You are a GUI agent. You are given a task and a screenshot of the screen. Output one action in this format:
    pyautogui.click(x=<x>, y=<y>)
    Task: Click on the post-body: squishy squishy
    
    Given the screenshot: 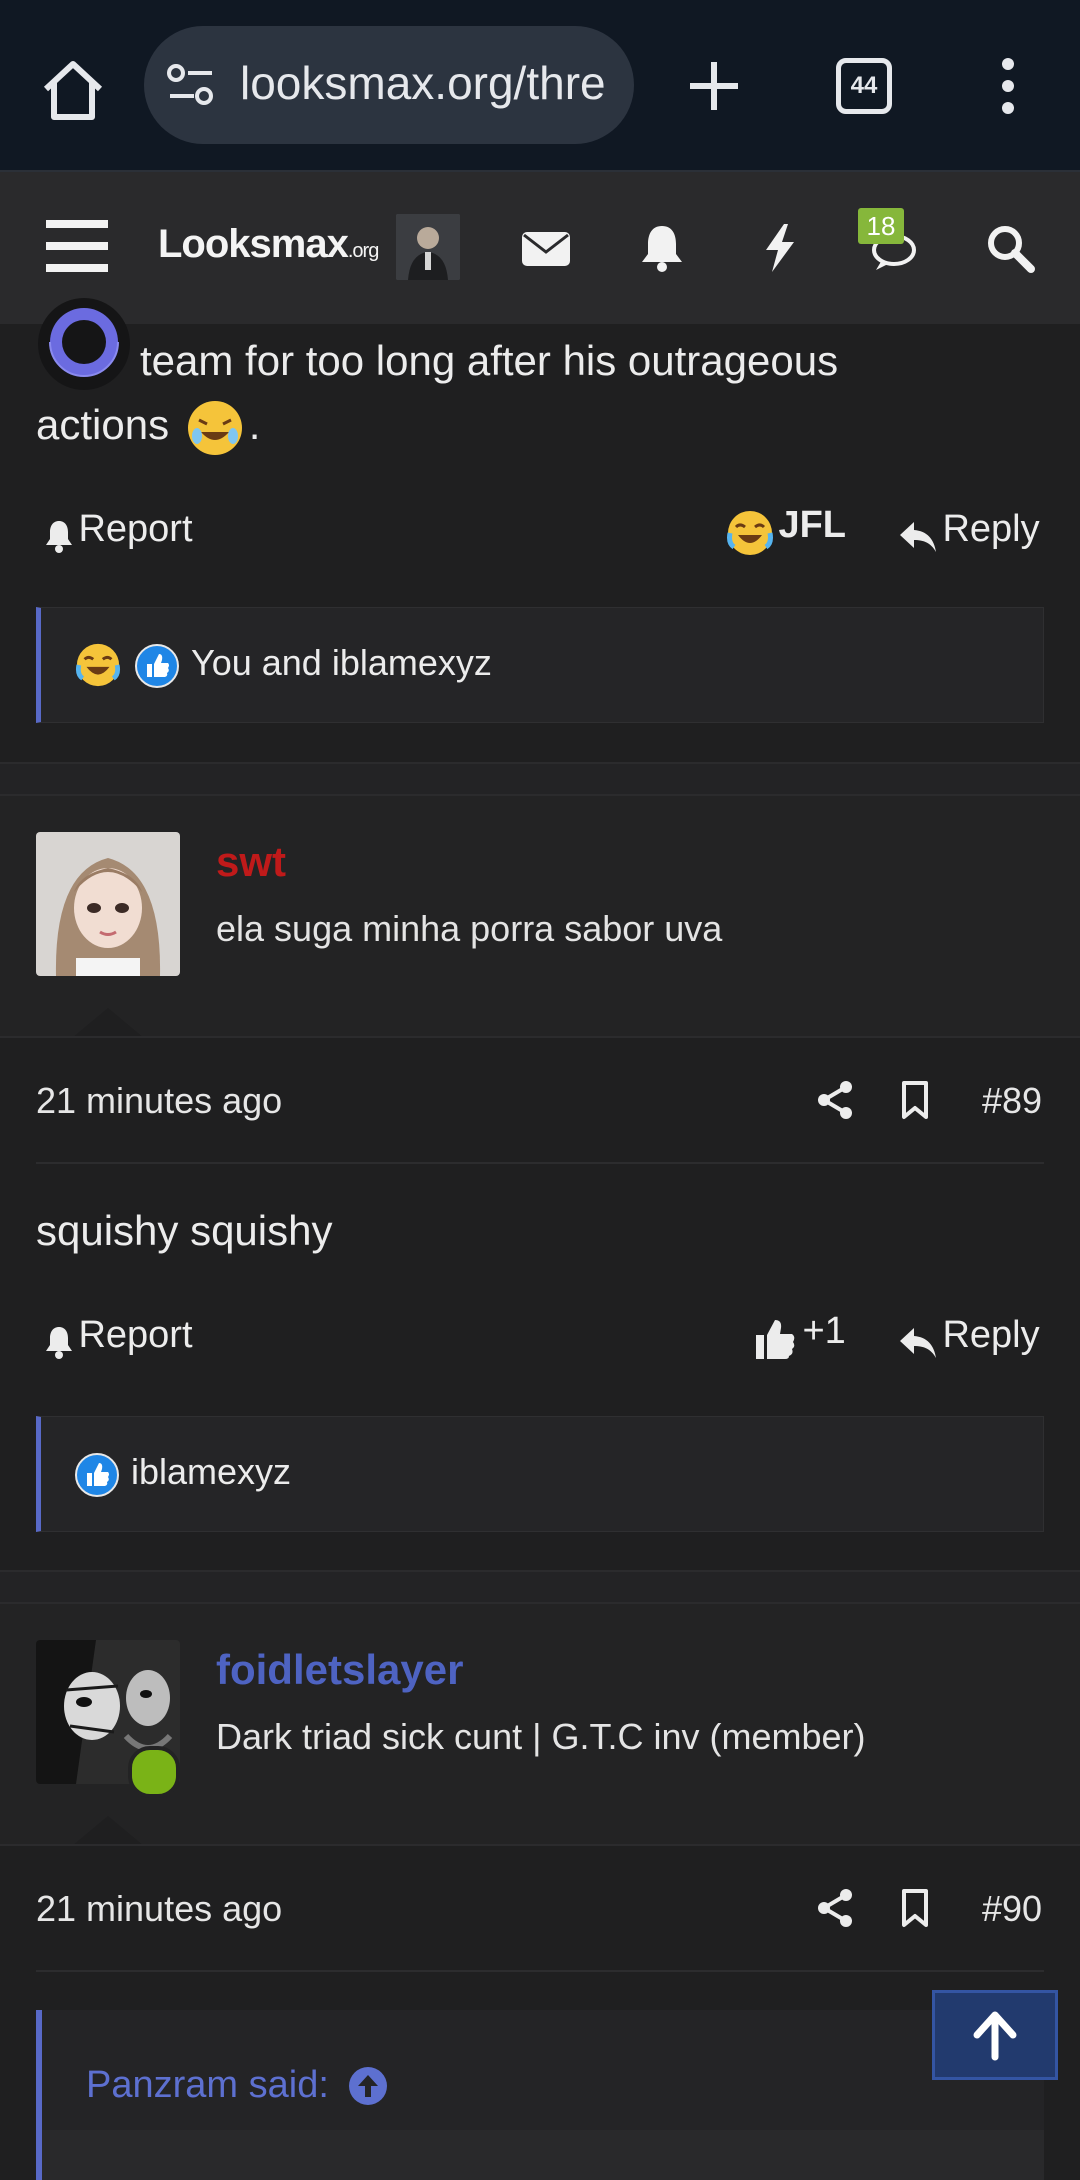 What is the action you would take?
    pyautogui.click(x=184, y=1230)
    